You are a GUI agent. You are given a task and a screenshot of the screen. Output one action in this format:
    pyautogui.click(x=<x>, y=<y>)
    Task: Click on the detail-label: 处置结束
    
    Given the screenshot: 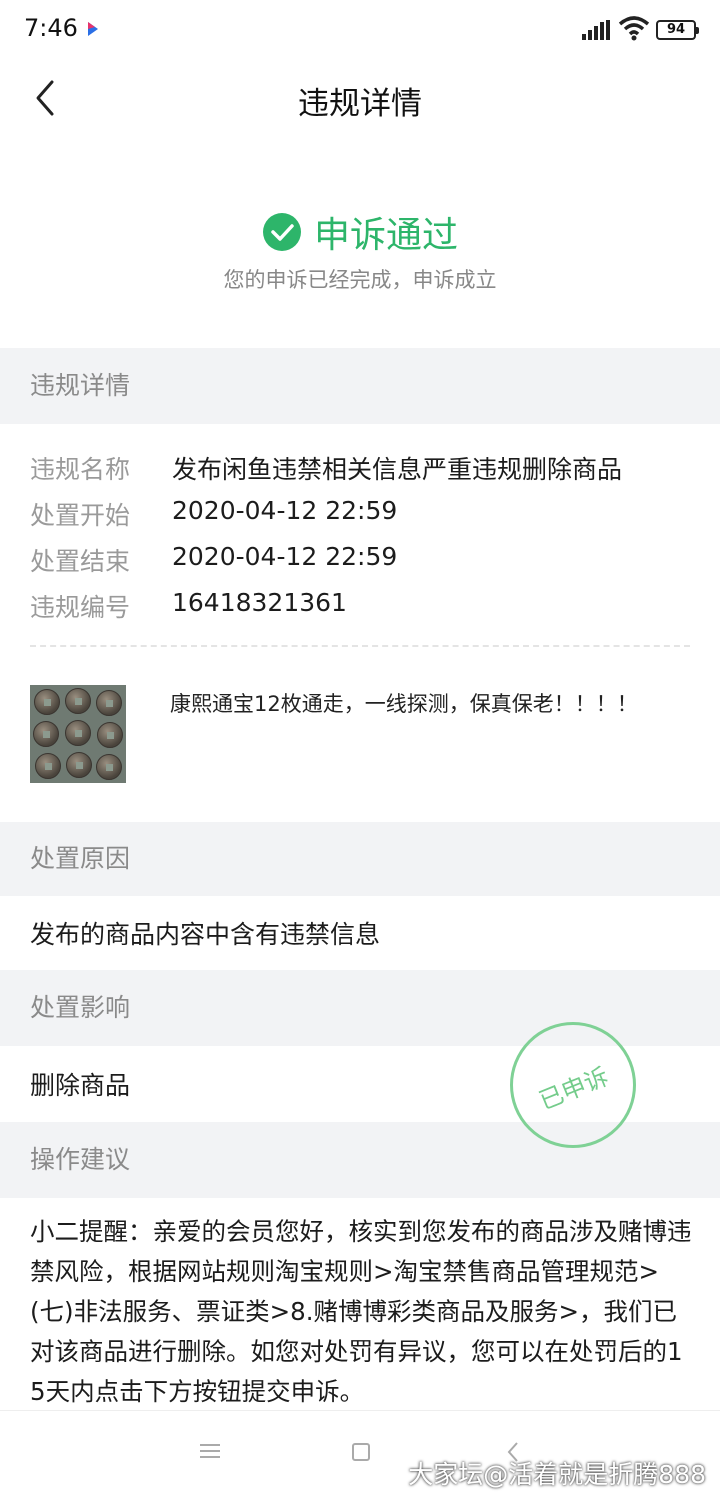 What is the action you would take?
    pyautogui.click(x=80, y=561)
    